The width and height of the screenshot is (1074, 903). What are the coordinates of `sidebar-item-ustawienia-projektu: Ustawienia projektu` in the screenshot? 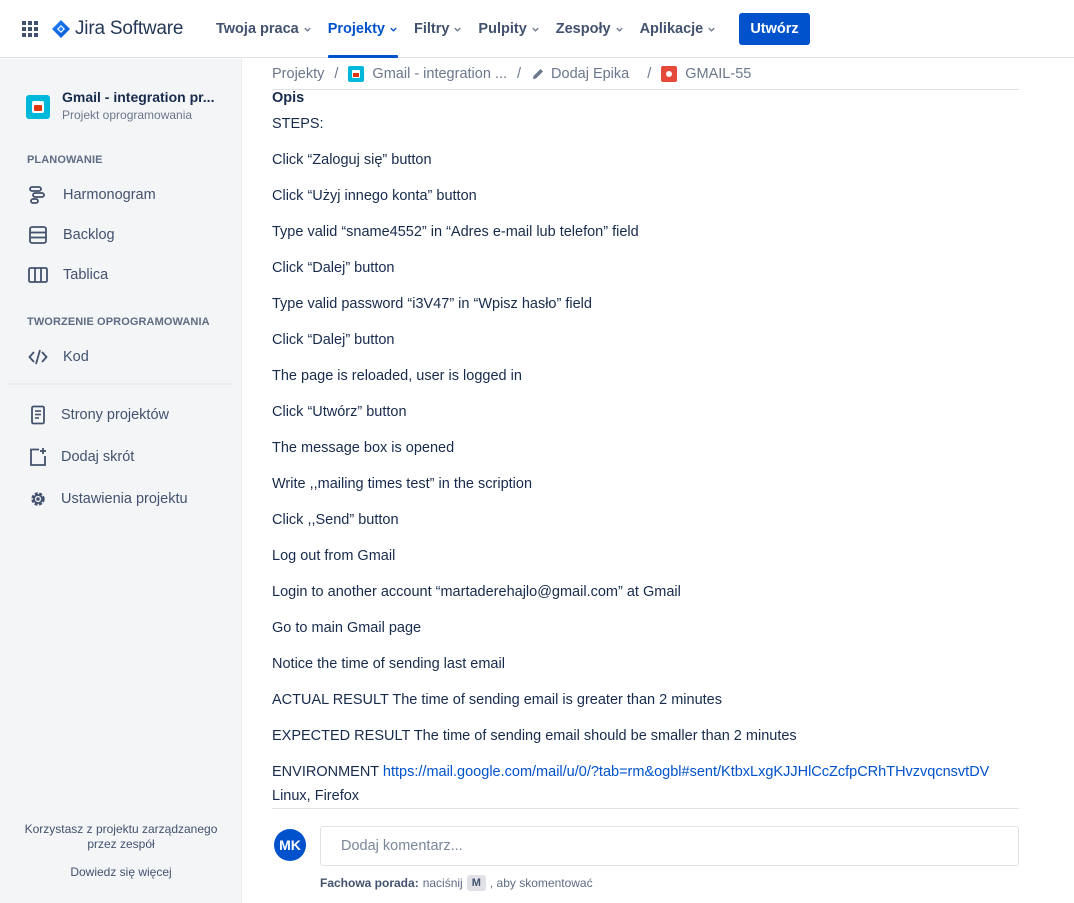 It's located at (107, 499).